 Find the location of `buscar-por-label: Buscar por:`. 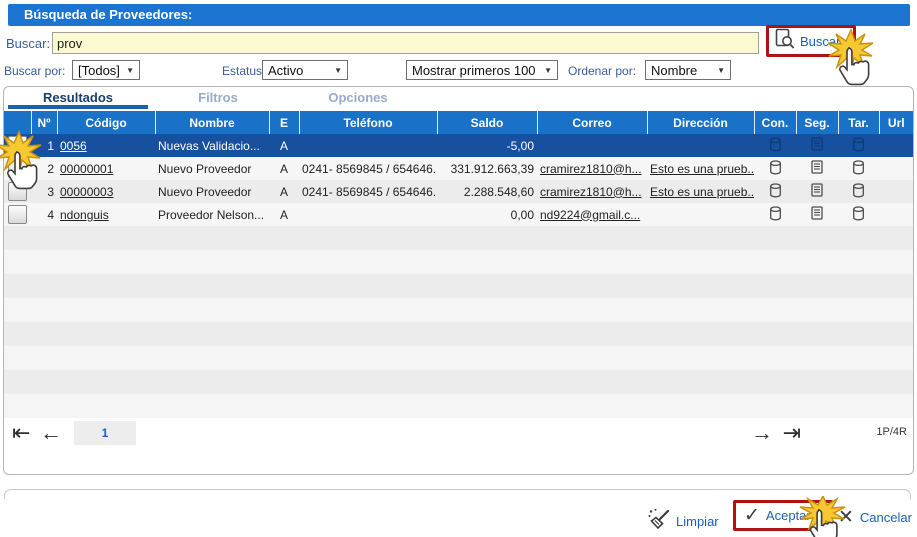

buscar-por-label: Buscar por: is located at coordinates (35, 71).